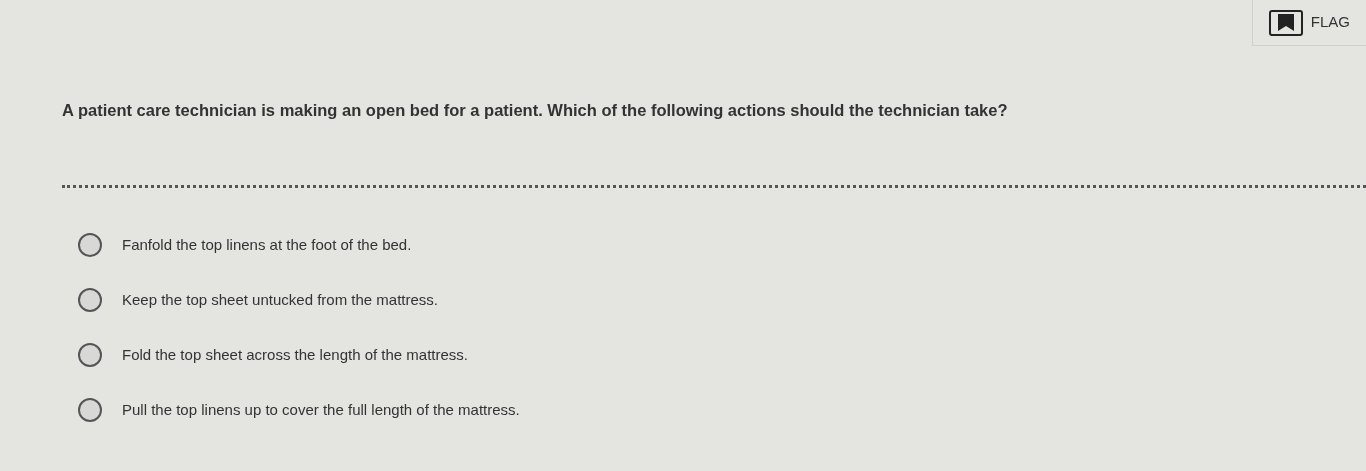  I want to click on answer-option: Keep the top sheet untucked from the mattress., so click(722, 300).